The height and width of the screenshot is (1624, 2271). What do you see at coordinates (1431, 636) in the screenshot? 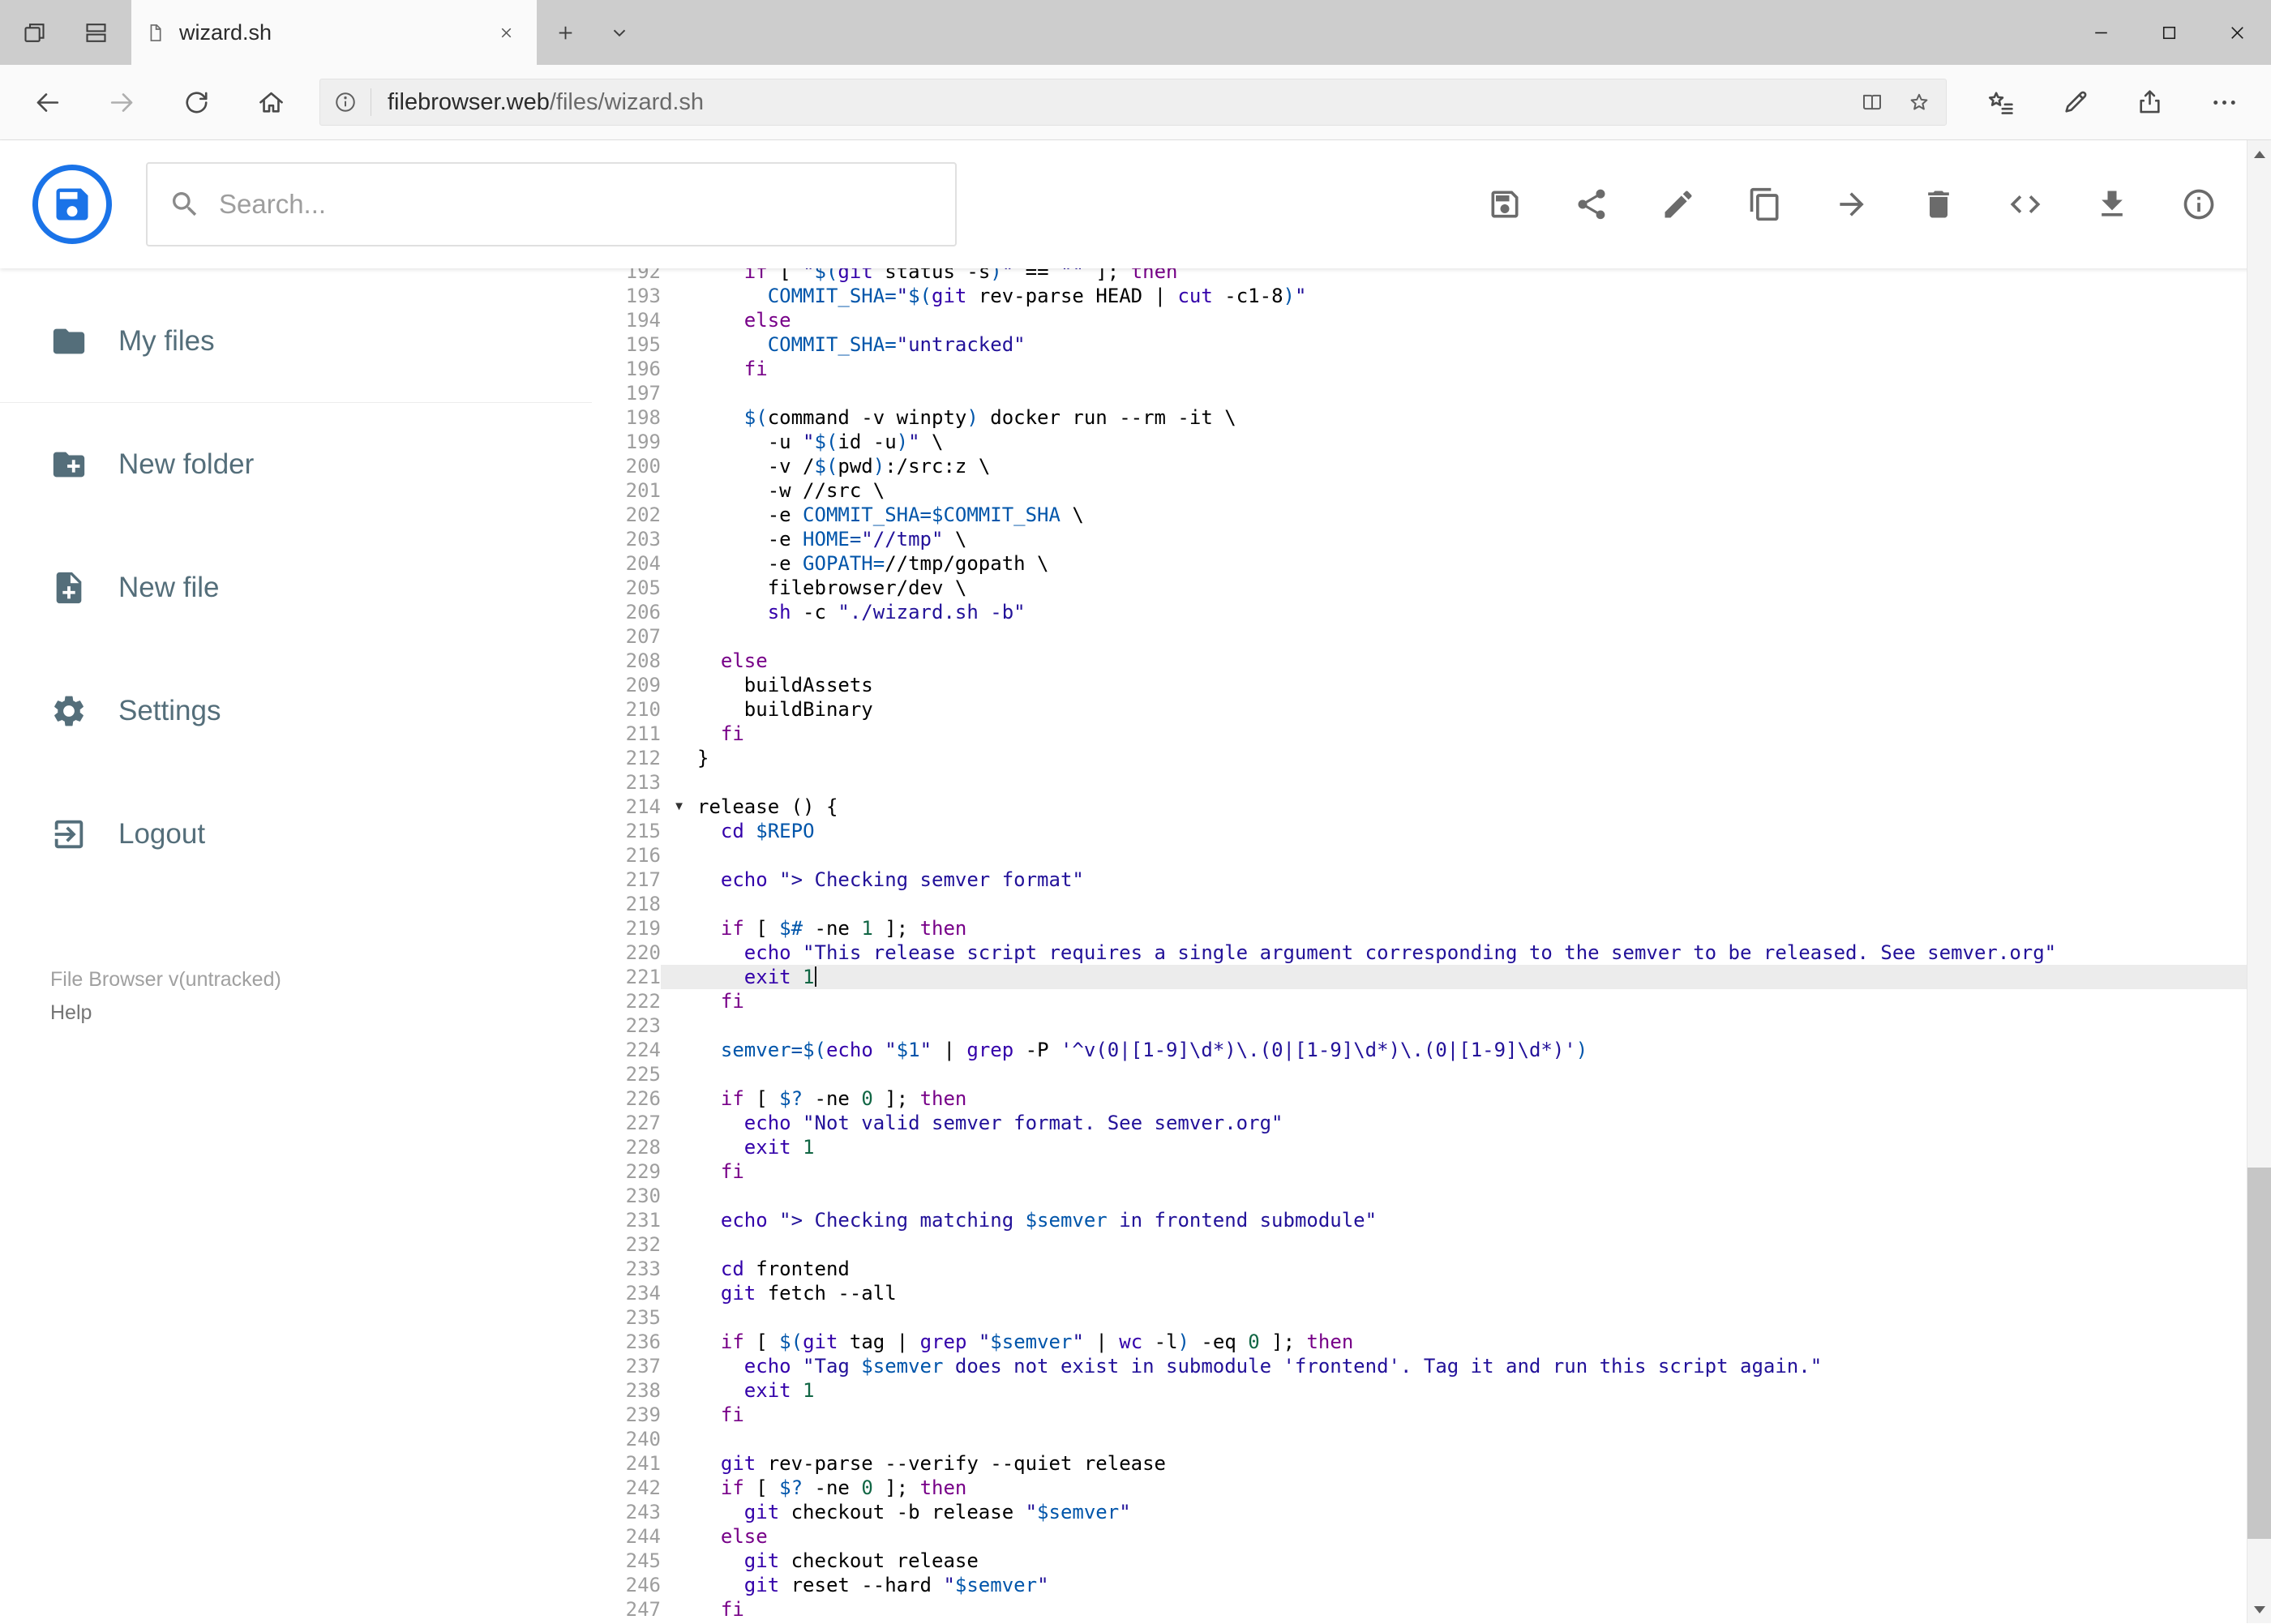
I see `code-line: 207` at bounding box center [1431, 636].